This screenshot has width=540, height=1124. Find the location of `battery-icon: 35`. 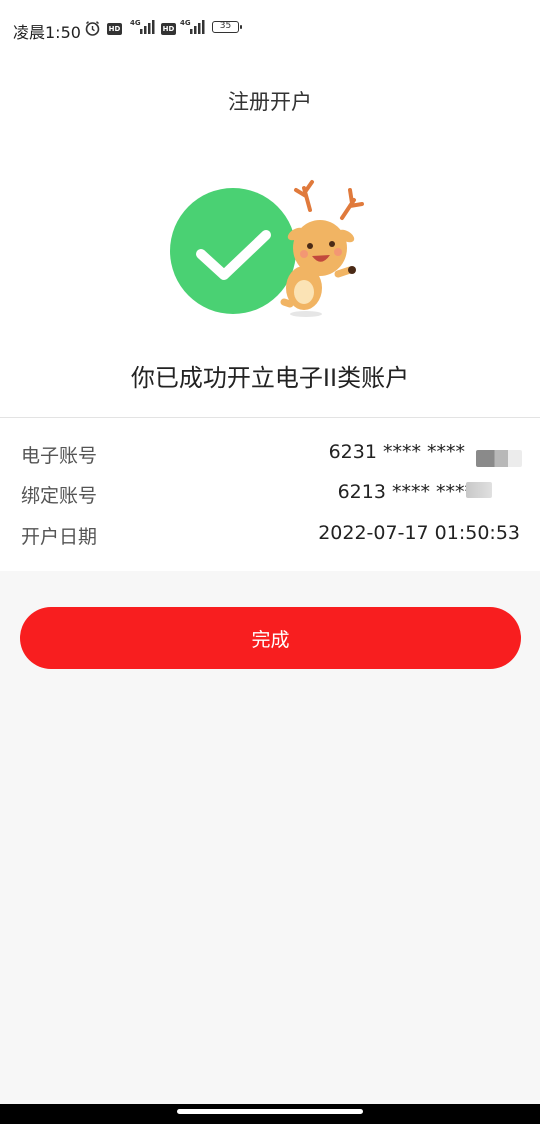

battery-icon: 35 is located at coordinates (227, 27).